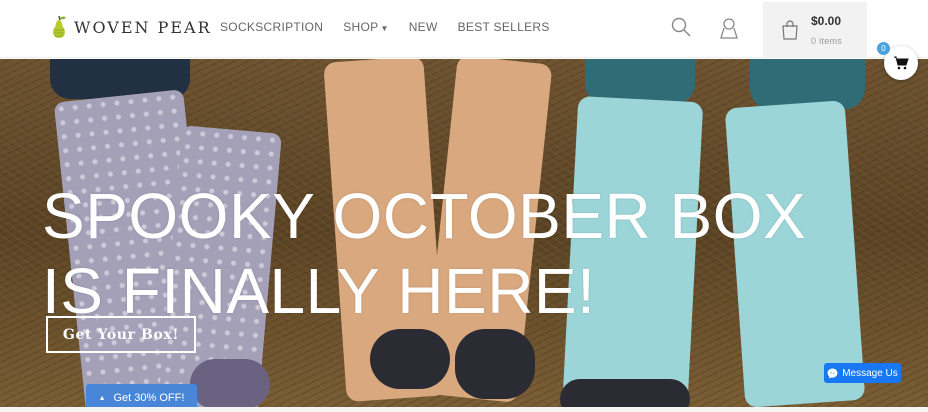 The height and width of the screenshot is (412, 928). Describe the element at coordinates (464, 409) in the screenshot. I see `footer-strip` at that location.